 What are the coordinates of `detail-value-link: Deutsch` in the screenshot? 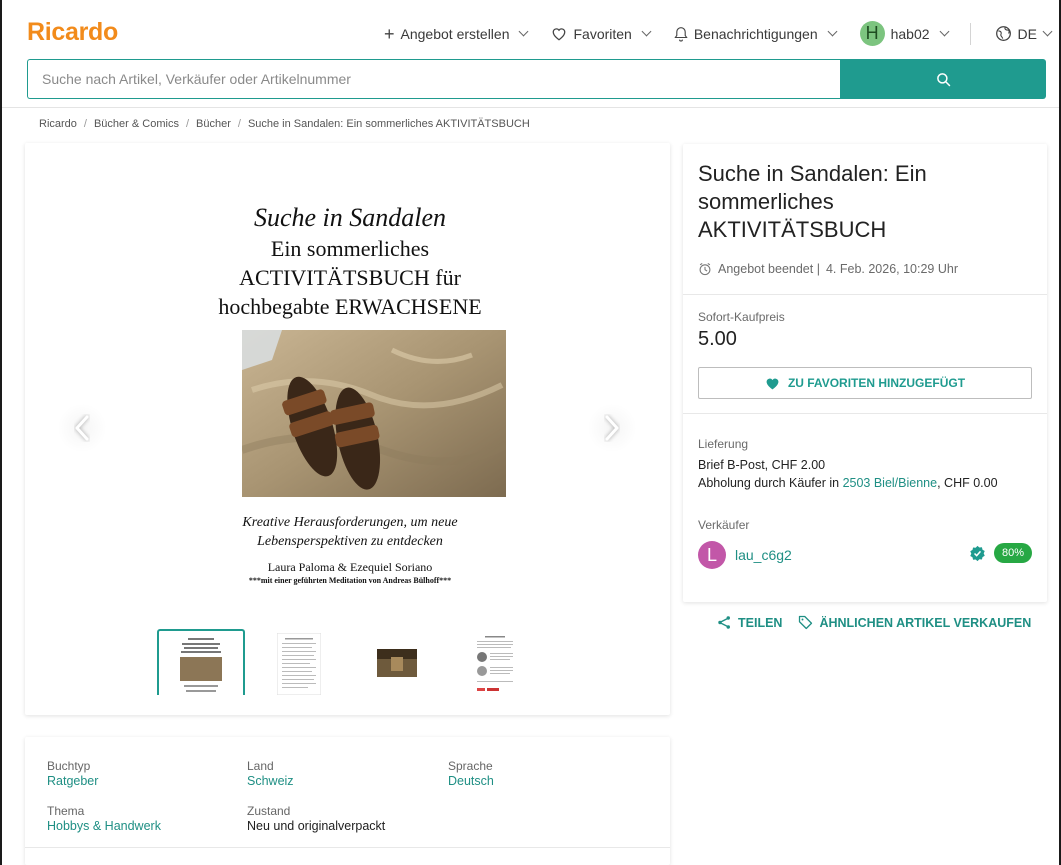 It's located at (471, 781).